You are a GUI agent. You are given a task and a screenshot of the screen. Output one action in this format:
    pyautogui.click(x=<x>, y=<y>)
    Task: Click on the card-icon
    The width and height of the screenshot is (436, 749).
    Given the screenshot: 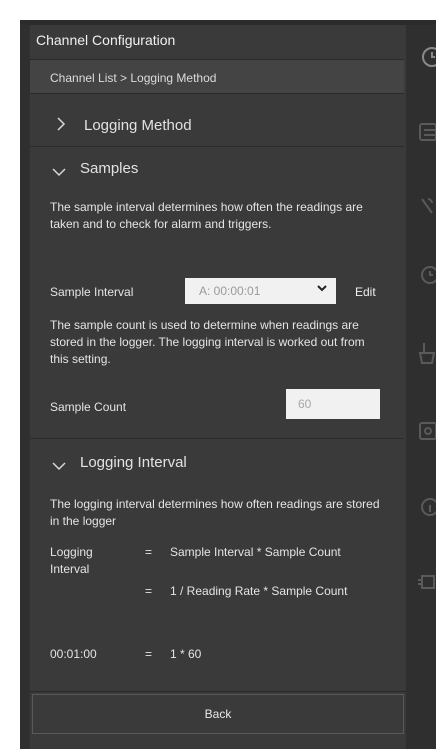 What is the action you would take?
    pyautogui.click(x=426, y=132)
    